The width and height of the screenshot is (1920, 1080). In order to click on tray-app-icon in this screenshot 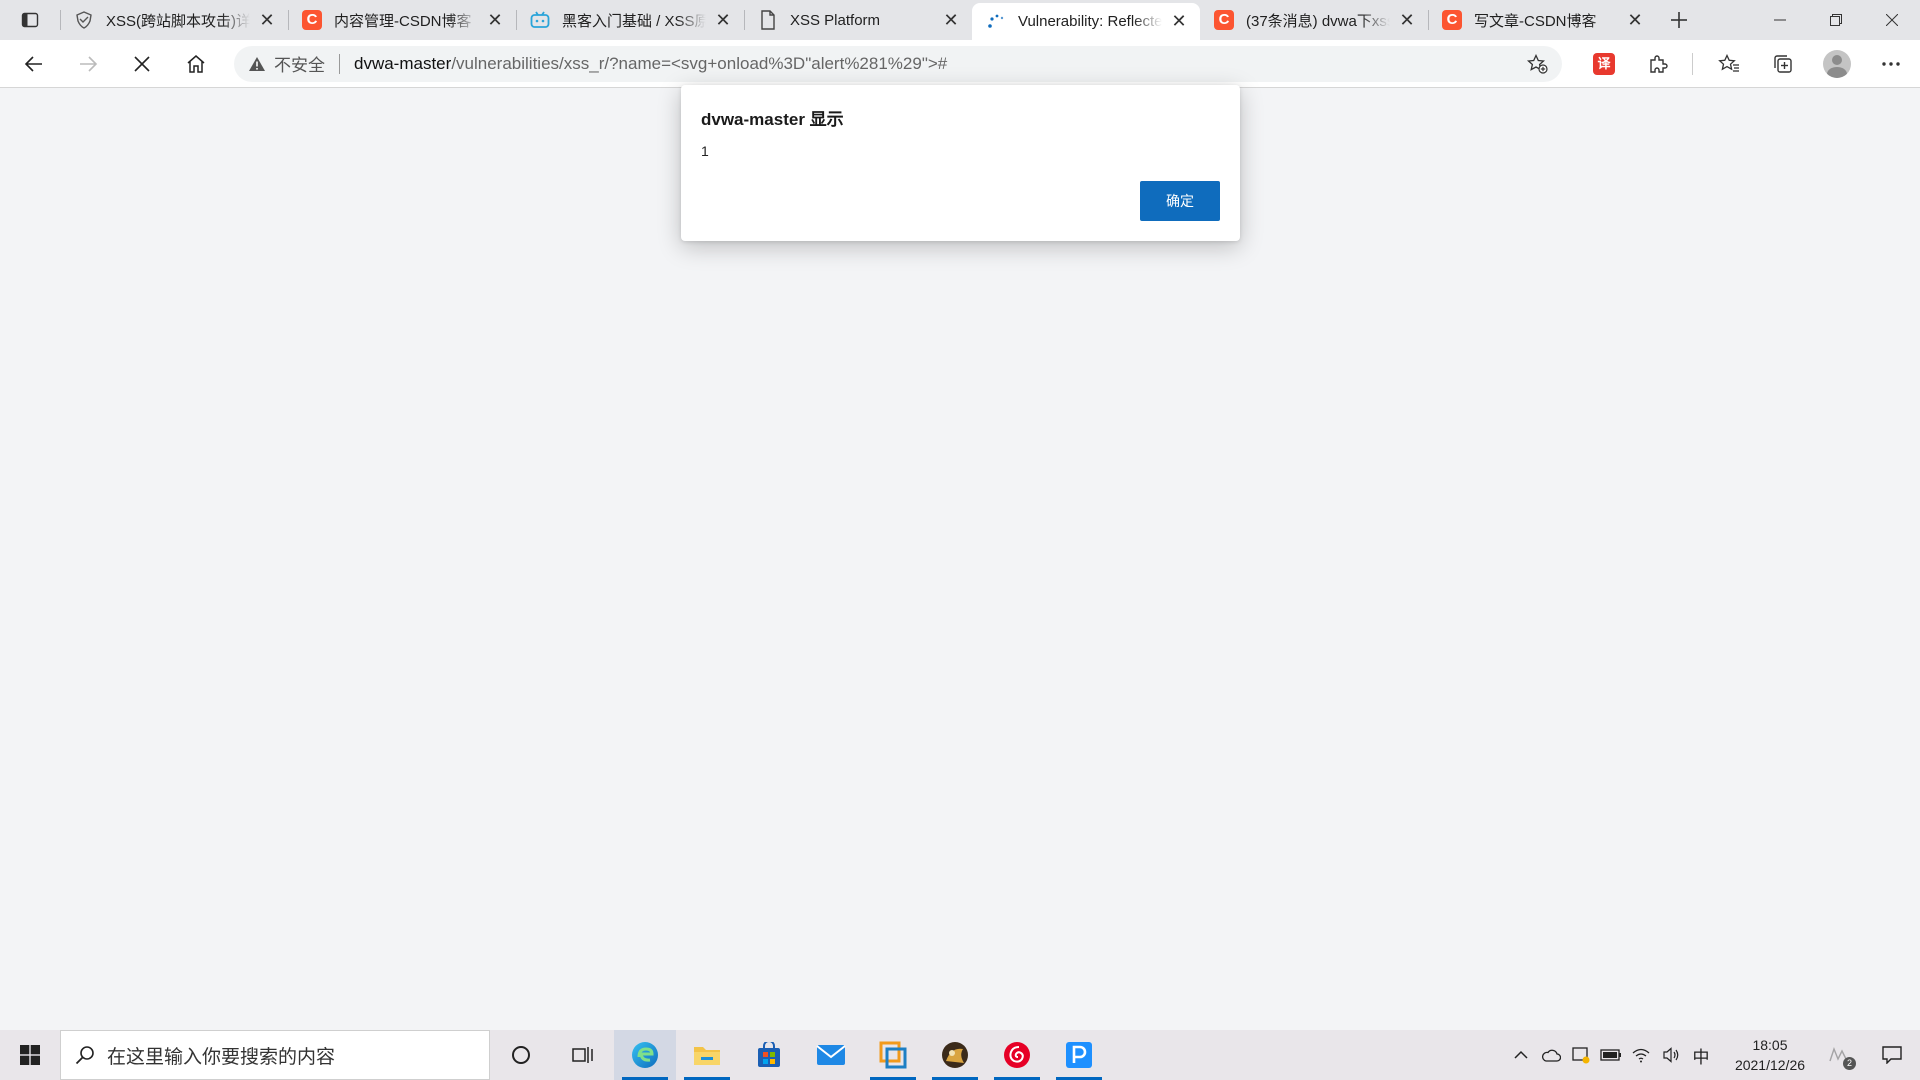, I will do `click(1581, 1055)`.